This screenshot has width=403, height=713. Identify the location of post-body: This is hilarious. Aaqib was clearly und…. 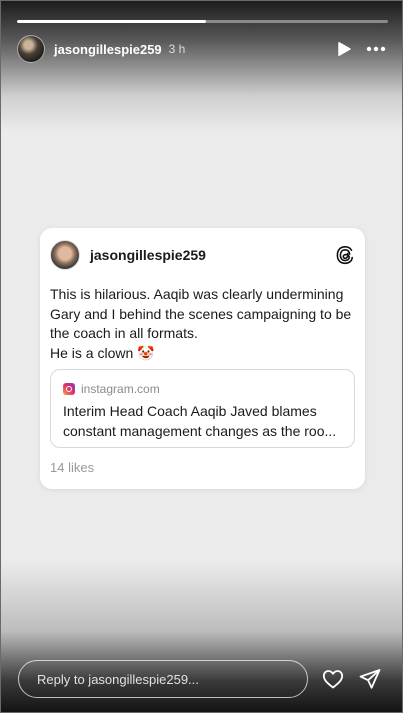
(202, 324).